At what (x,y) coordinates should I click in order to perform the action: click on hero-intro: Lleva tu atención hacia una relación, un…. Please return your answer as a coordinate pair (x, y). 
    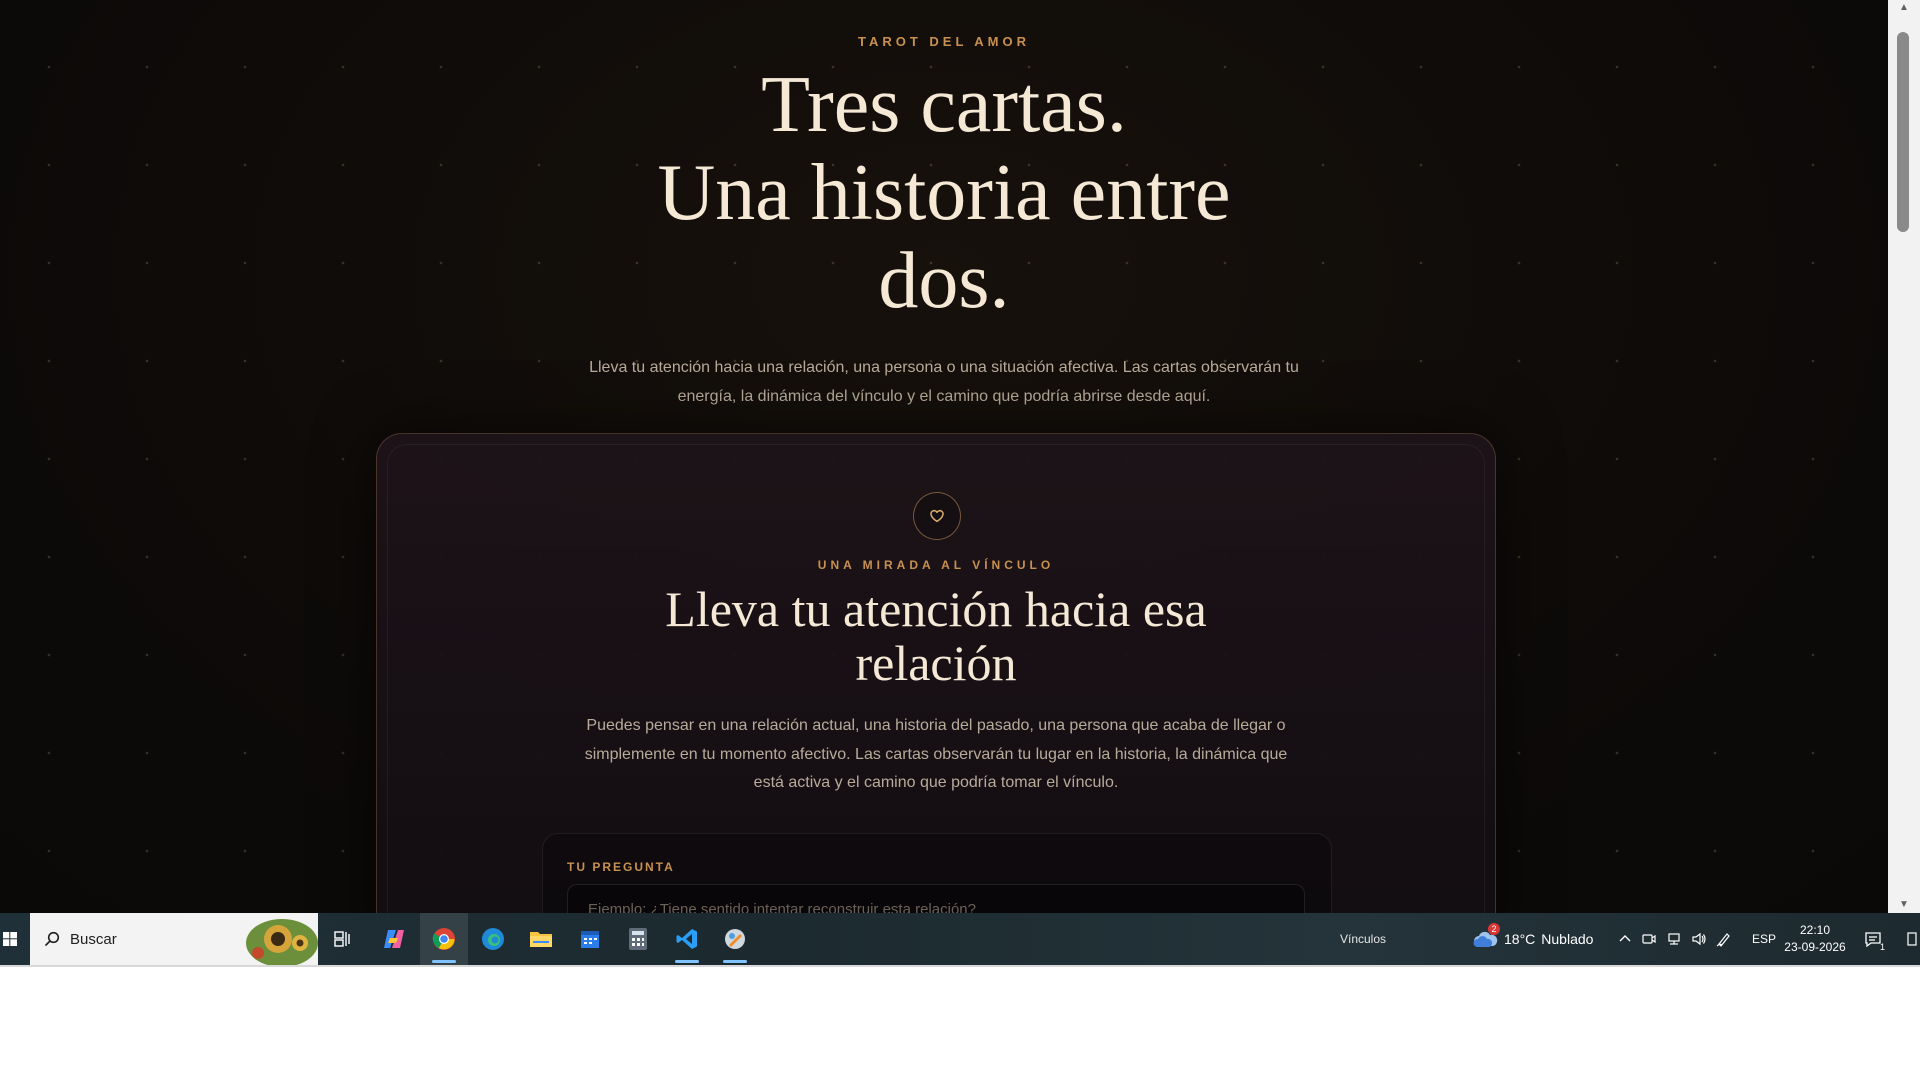
    Looking at the image, I should click on (944, 382).